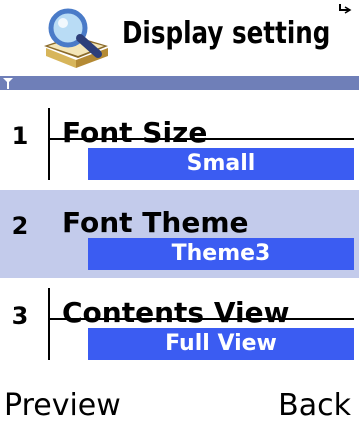  Describe the element at coordinates (62, 405) in the screenshot. I see `preview-softkey: Preview` at that location.